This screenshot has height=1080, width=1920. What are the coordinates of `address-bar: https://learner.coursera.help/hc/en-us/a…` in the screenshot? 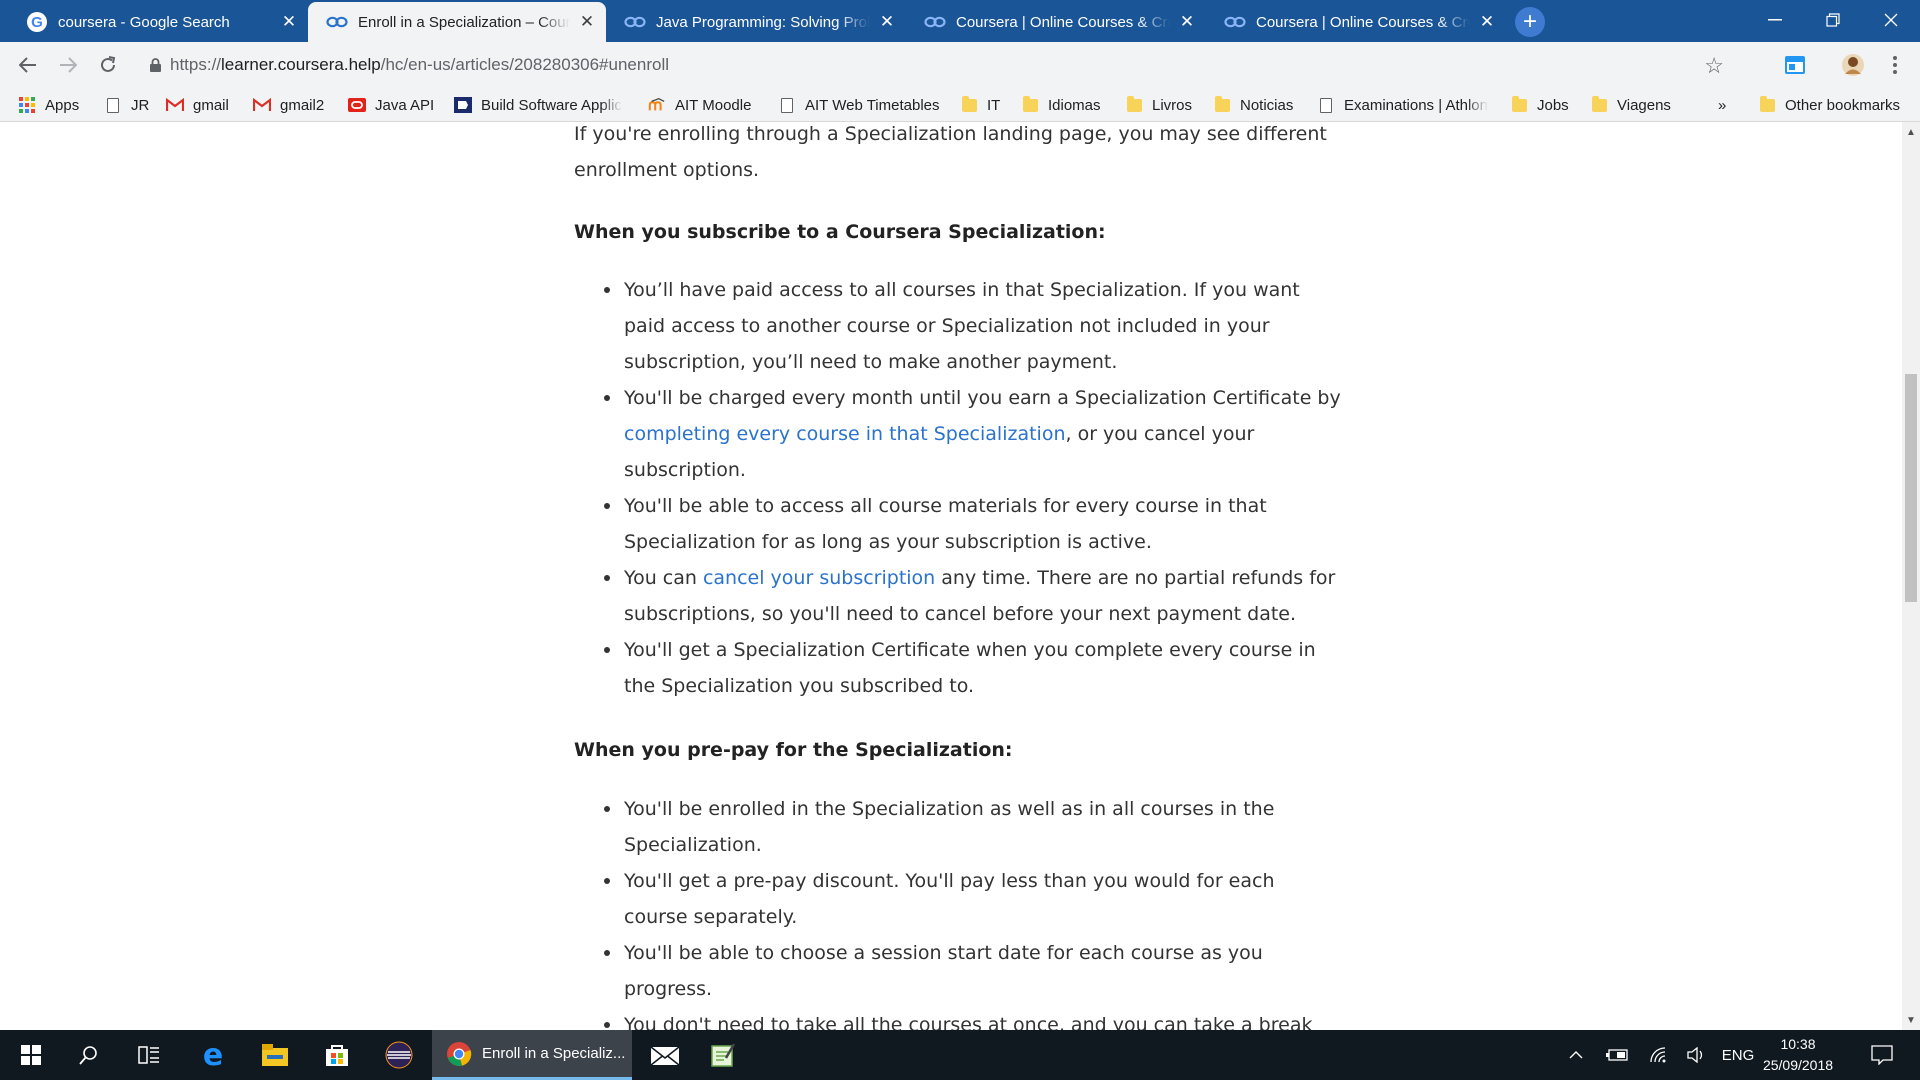 It's located at (942, 65).